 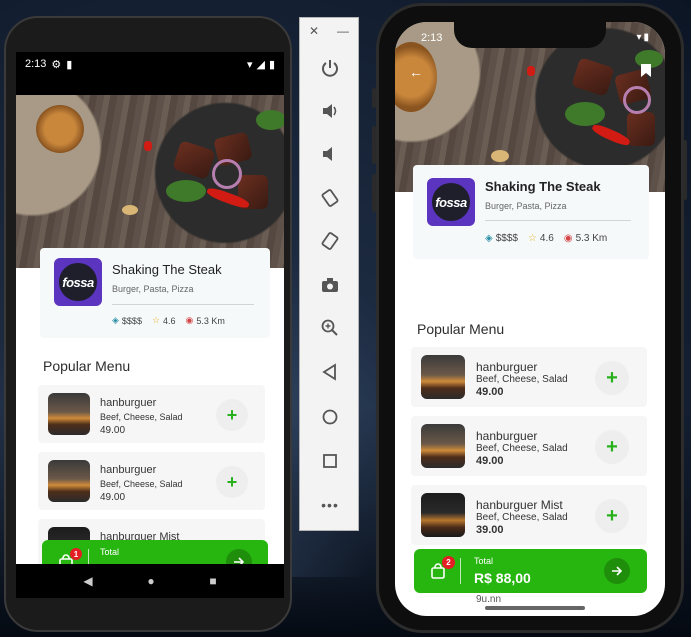 I want to click on android-status-bar: 2:13 ⚙ ▮ ▾ ◢ ▮, so click(x=150, y=64).